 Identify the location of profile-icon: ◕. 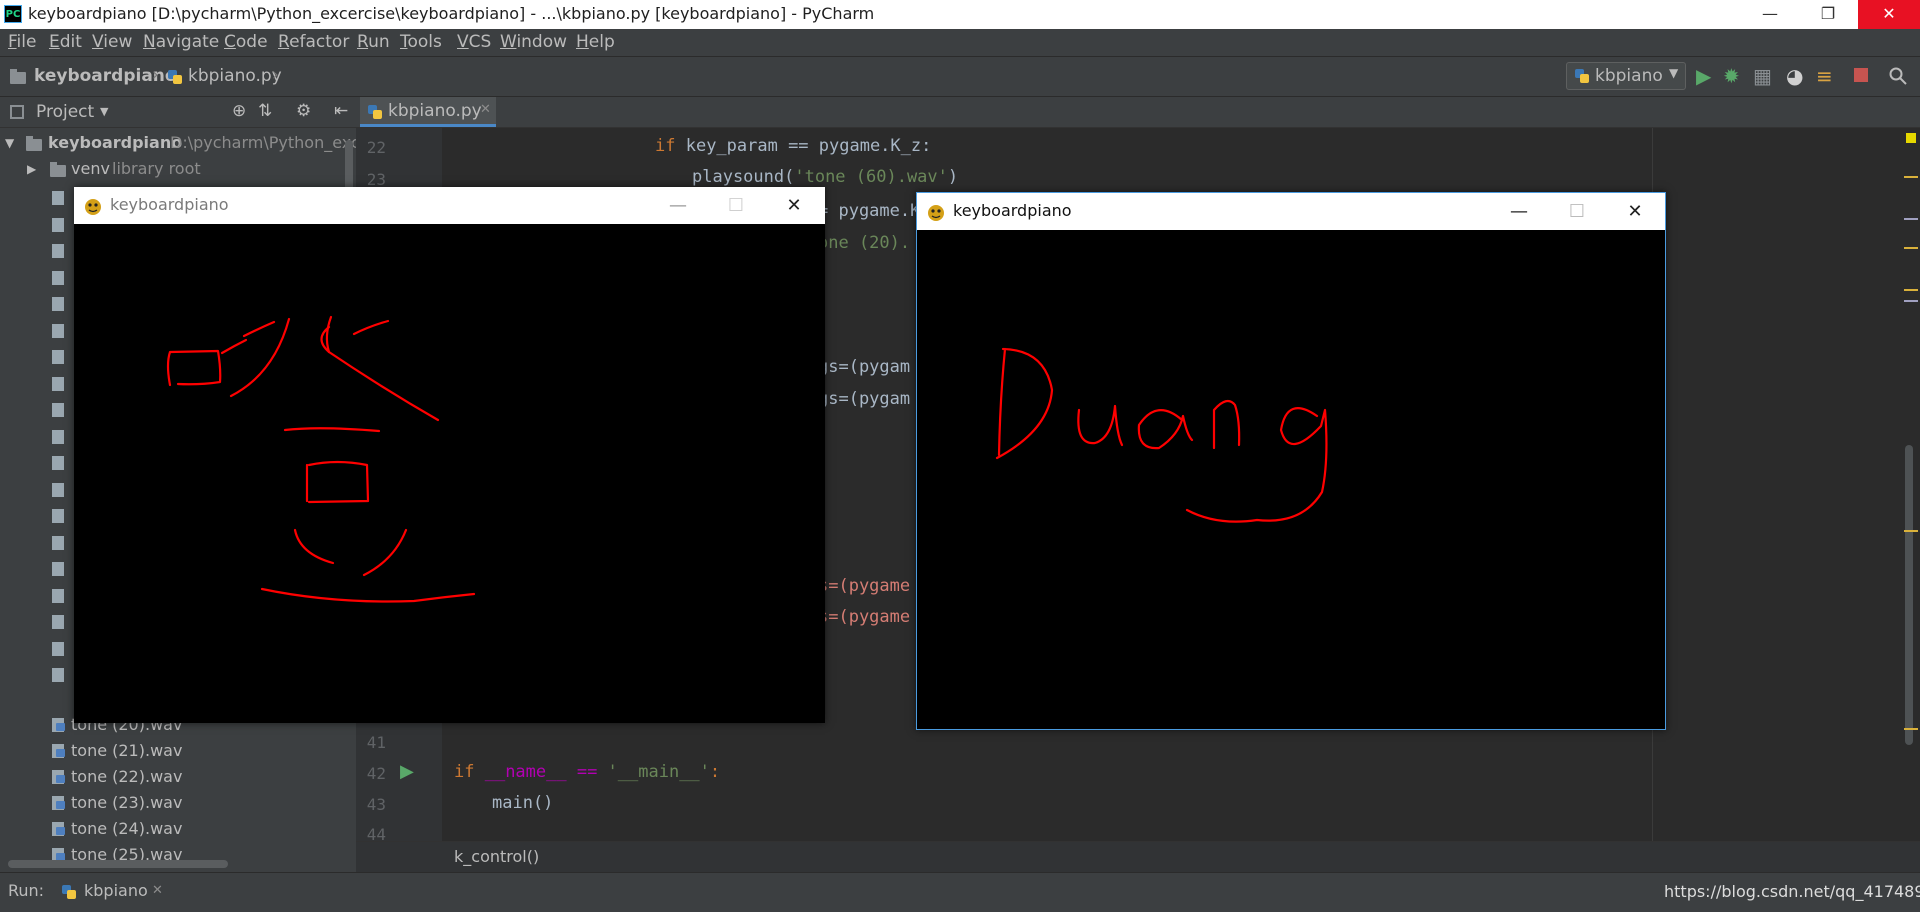
(1794, 76).